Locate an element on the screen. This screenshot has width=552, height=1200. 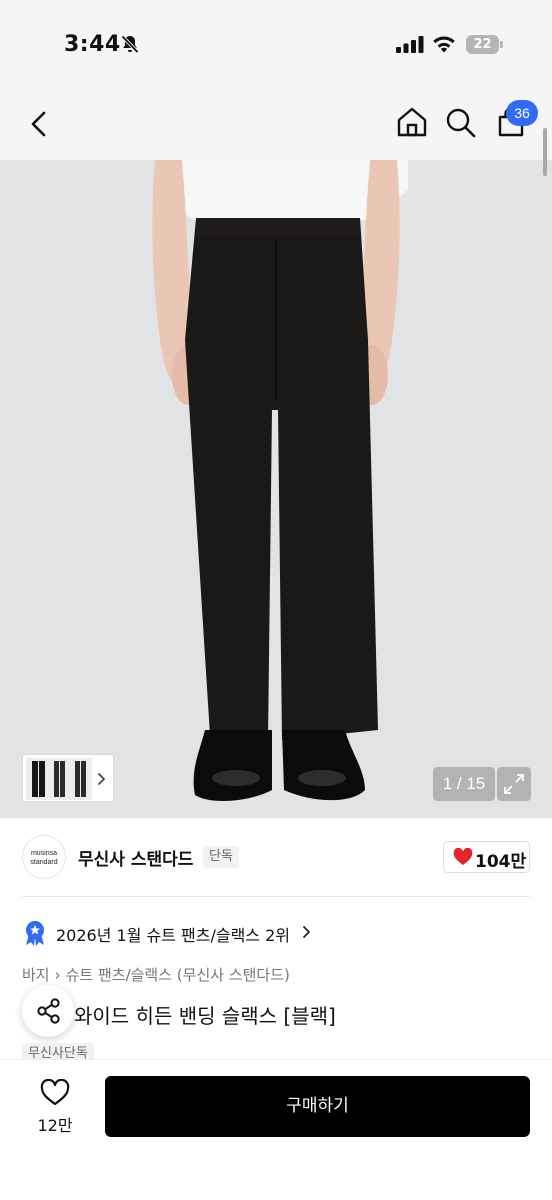
bell-muted-icon is located at coordinates (130, 44).